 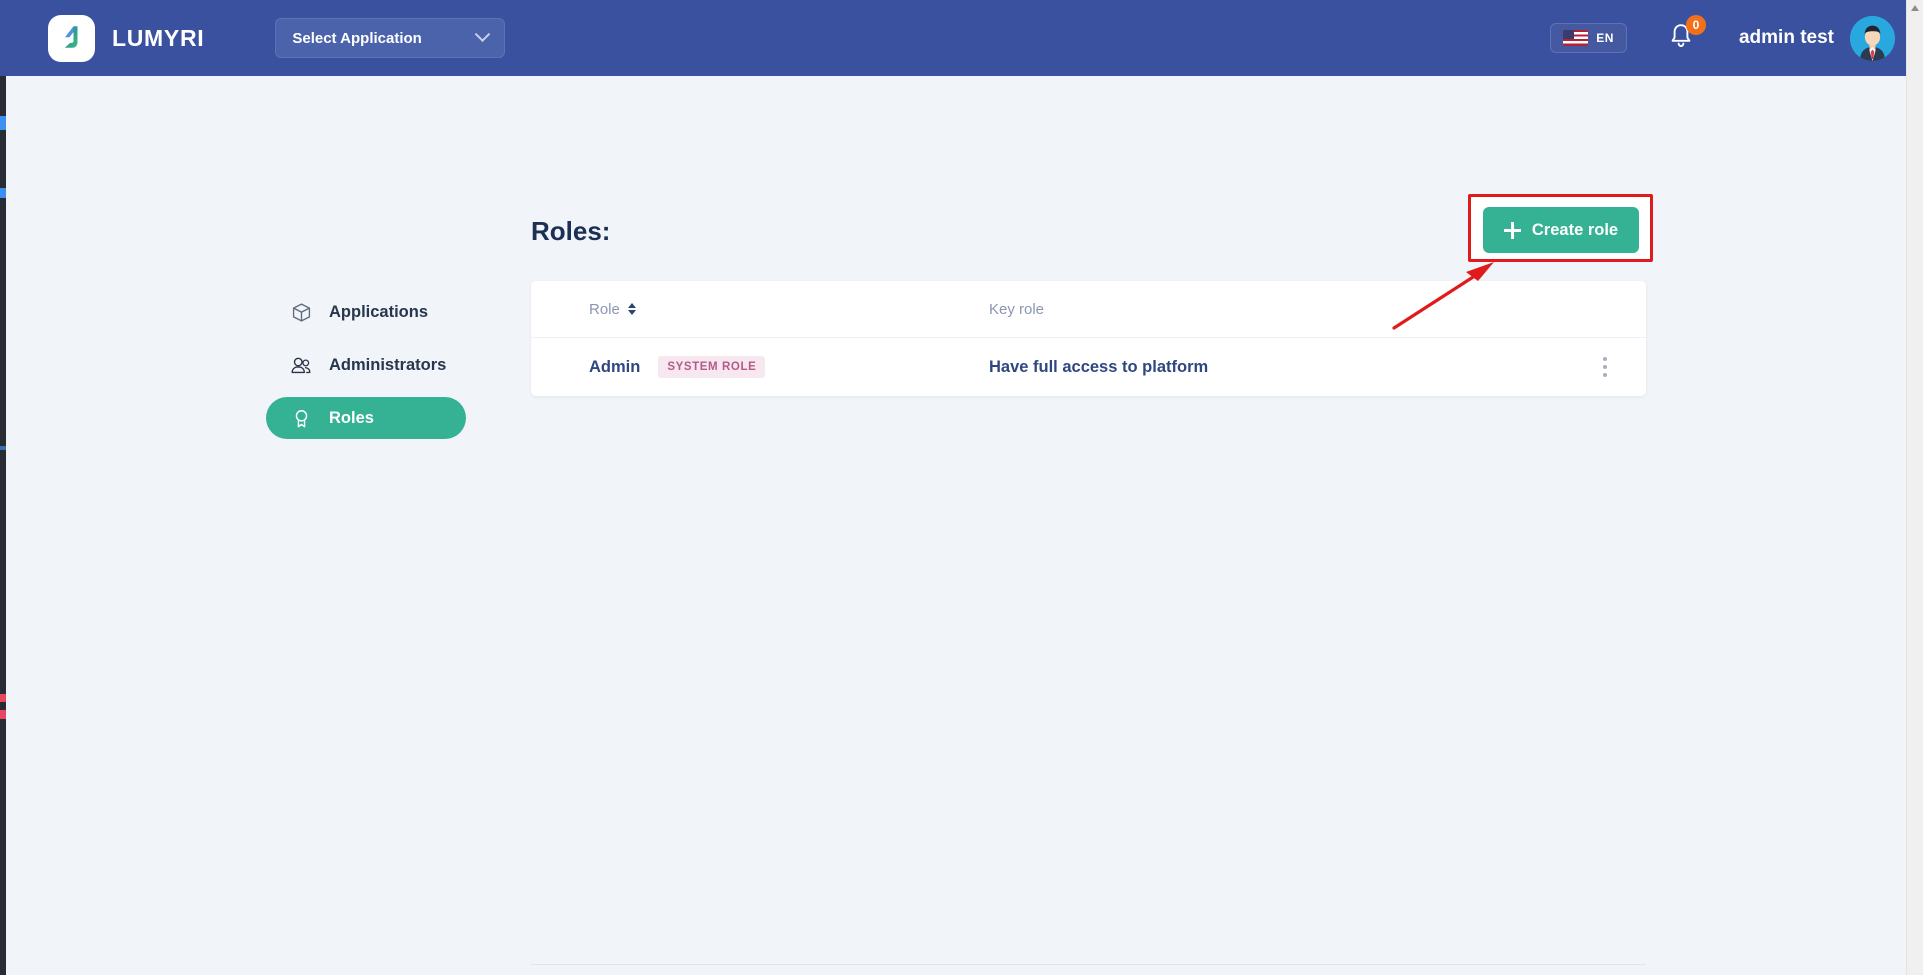 What do you see at coordinates (712, 367) in the screenshot?
I see `status-badge: SYSTEM ROLE` at bounding box center [712, 367].